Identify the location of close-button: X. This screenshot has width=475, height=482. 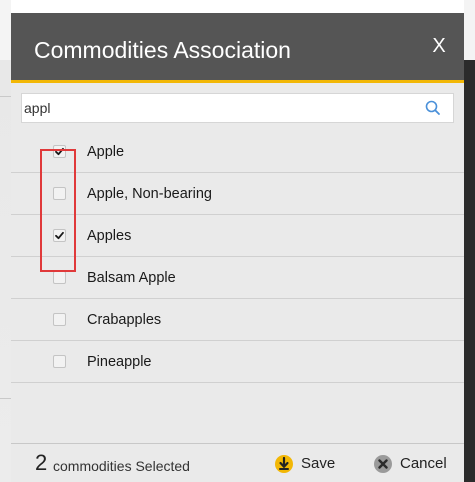
(439, 46).